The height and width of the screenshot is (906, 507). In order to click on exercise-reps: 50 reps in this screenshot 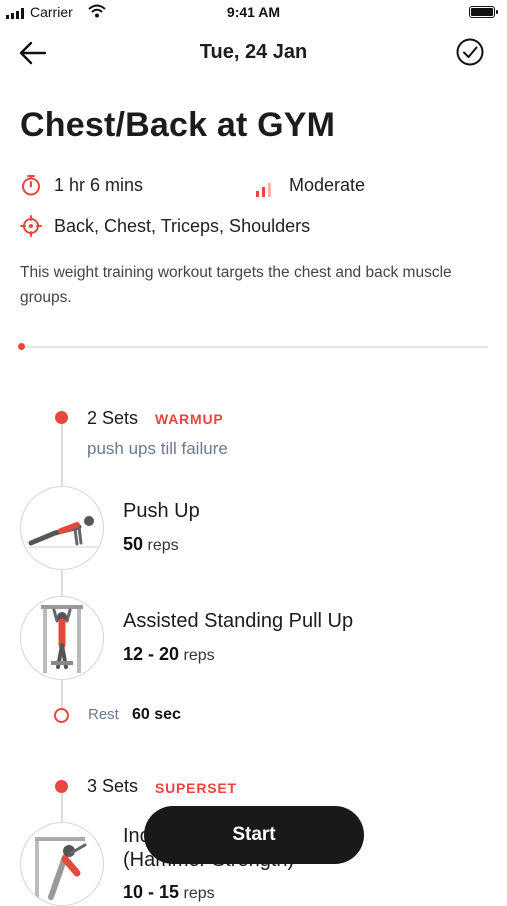, I will do `click(151, 544)`.